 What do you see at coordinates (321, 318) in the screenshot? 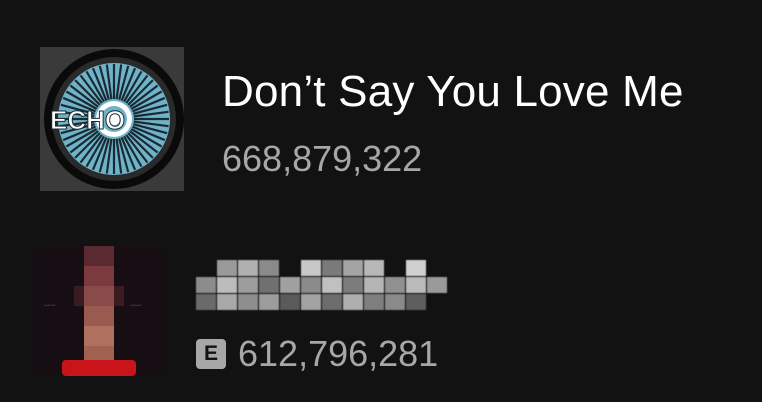
I see `track-info: E 612,796,281` at bounding box center [321, 318].